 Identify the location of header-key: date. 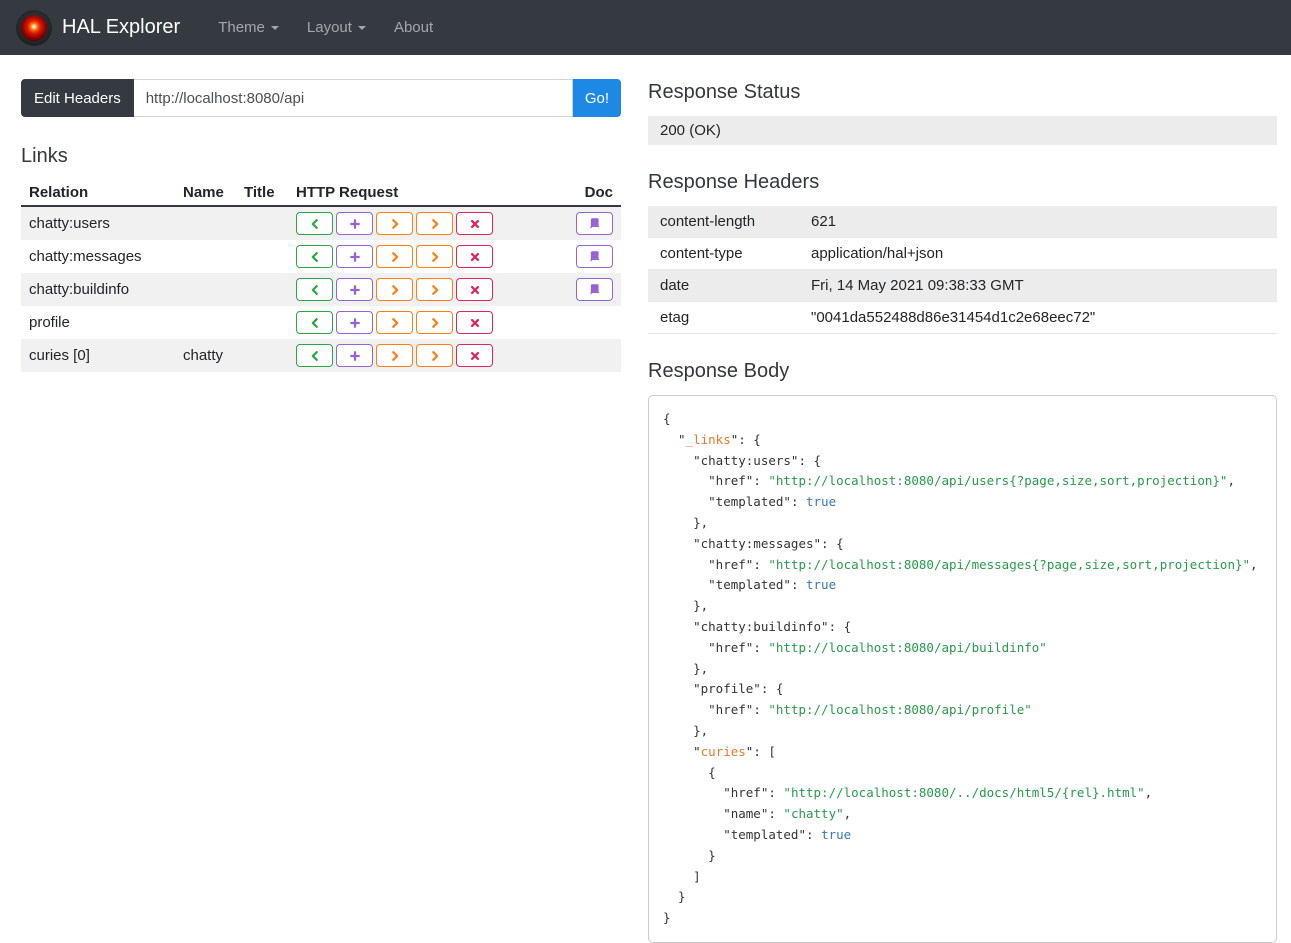
(723, 285).